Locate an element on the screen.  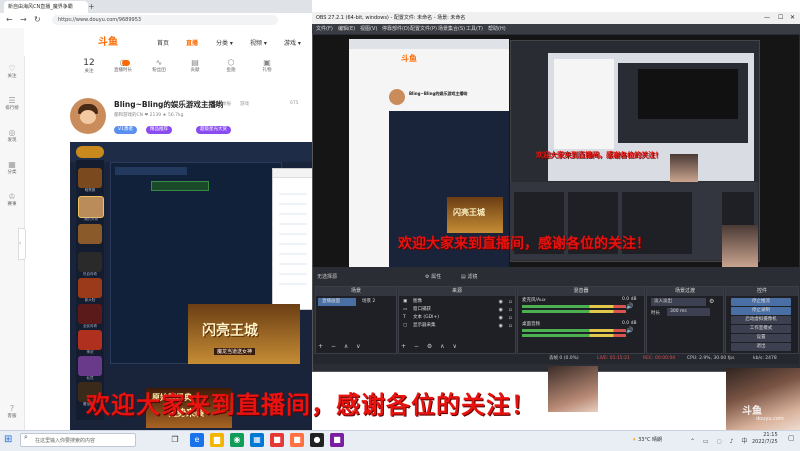
virtual-camera-button: 启动虚拟摄像机 is located at coordinates (761, 320).